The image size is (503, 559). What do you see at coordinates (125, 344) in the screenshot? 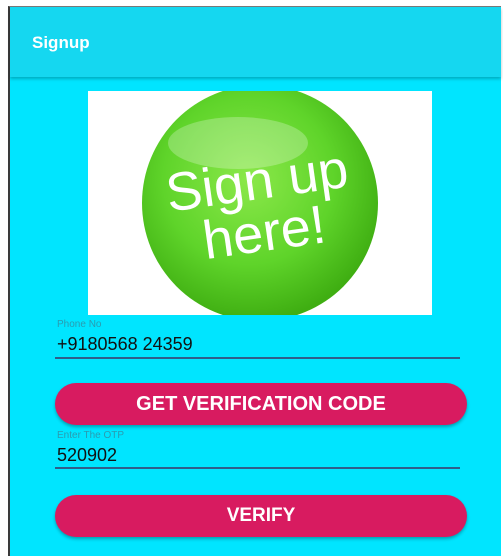
I see `phone-field-input: +9180568 24359` at bounding box center [125, 344].